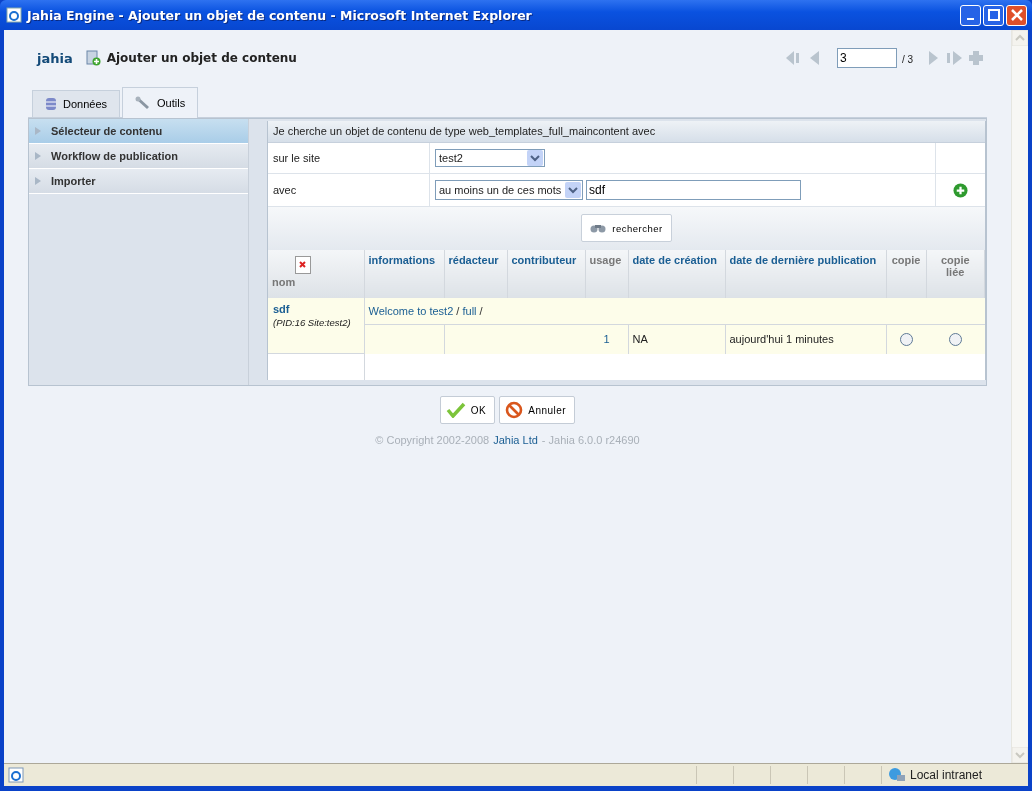 This screenshot has width=1032, height=791. Describe the element at coordinates (160, 102) in the screenshot. I see `tab: Outils` at that location.